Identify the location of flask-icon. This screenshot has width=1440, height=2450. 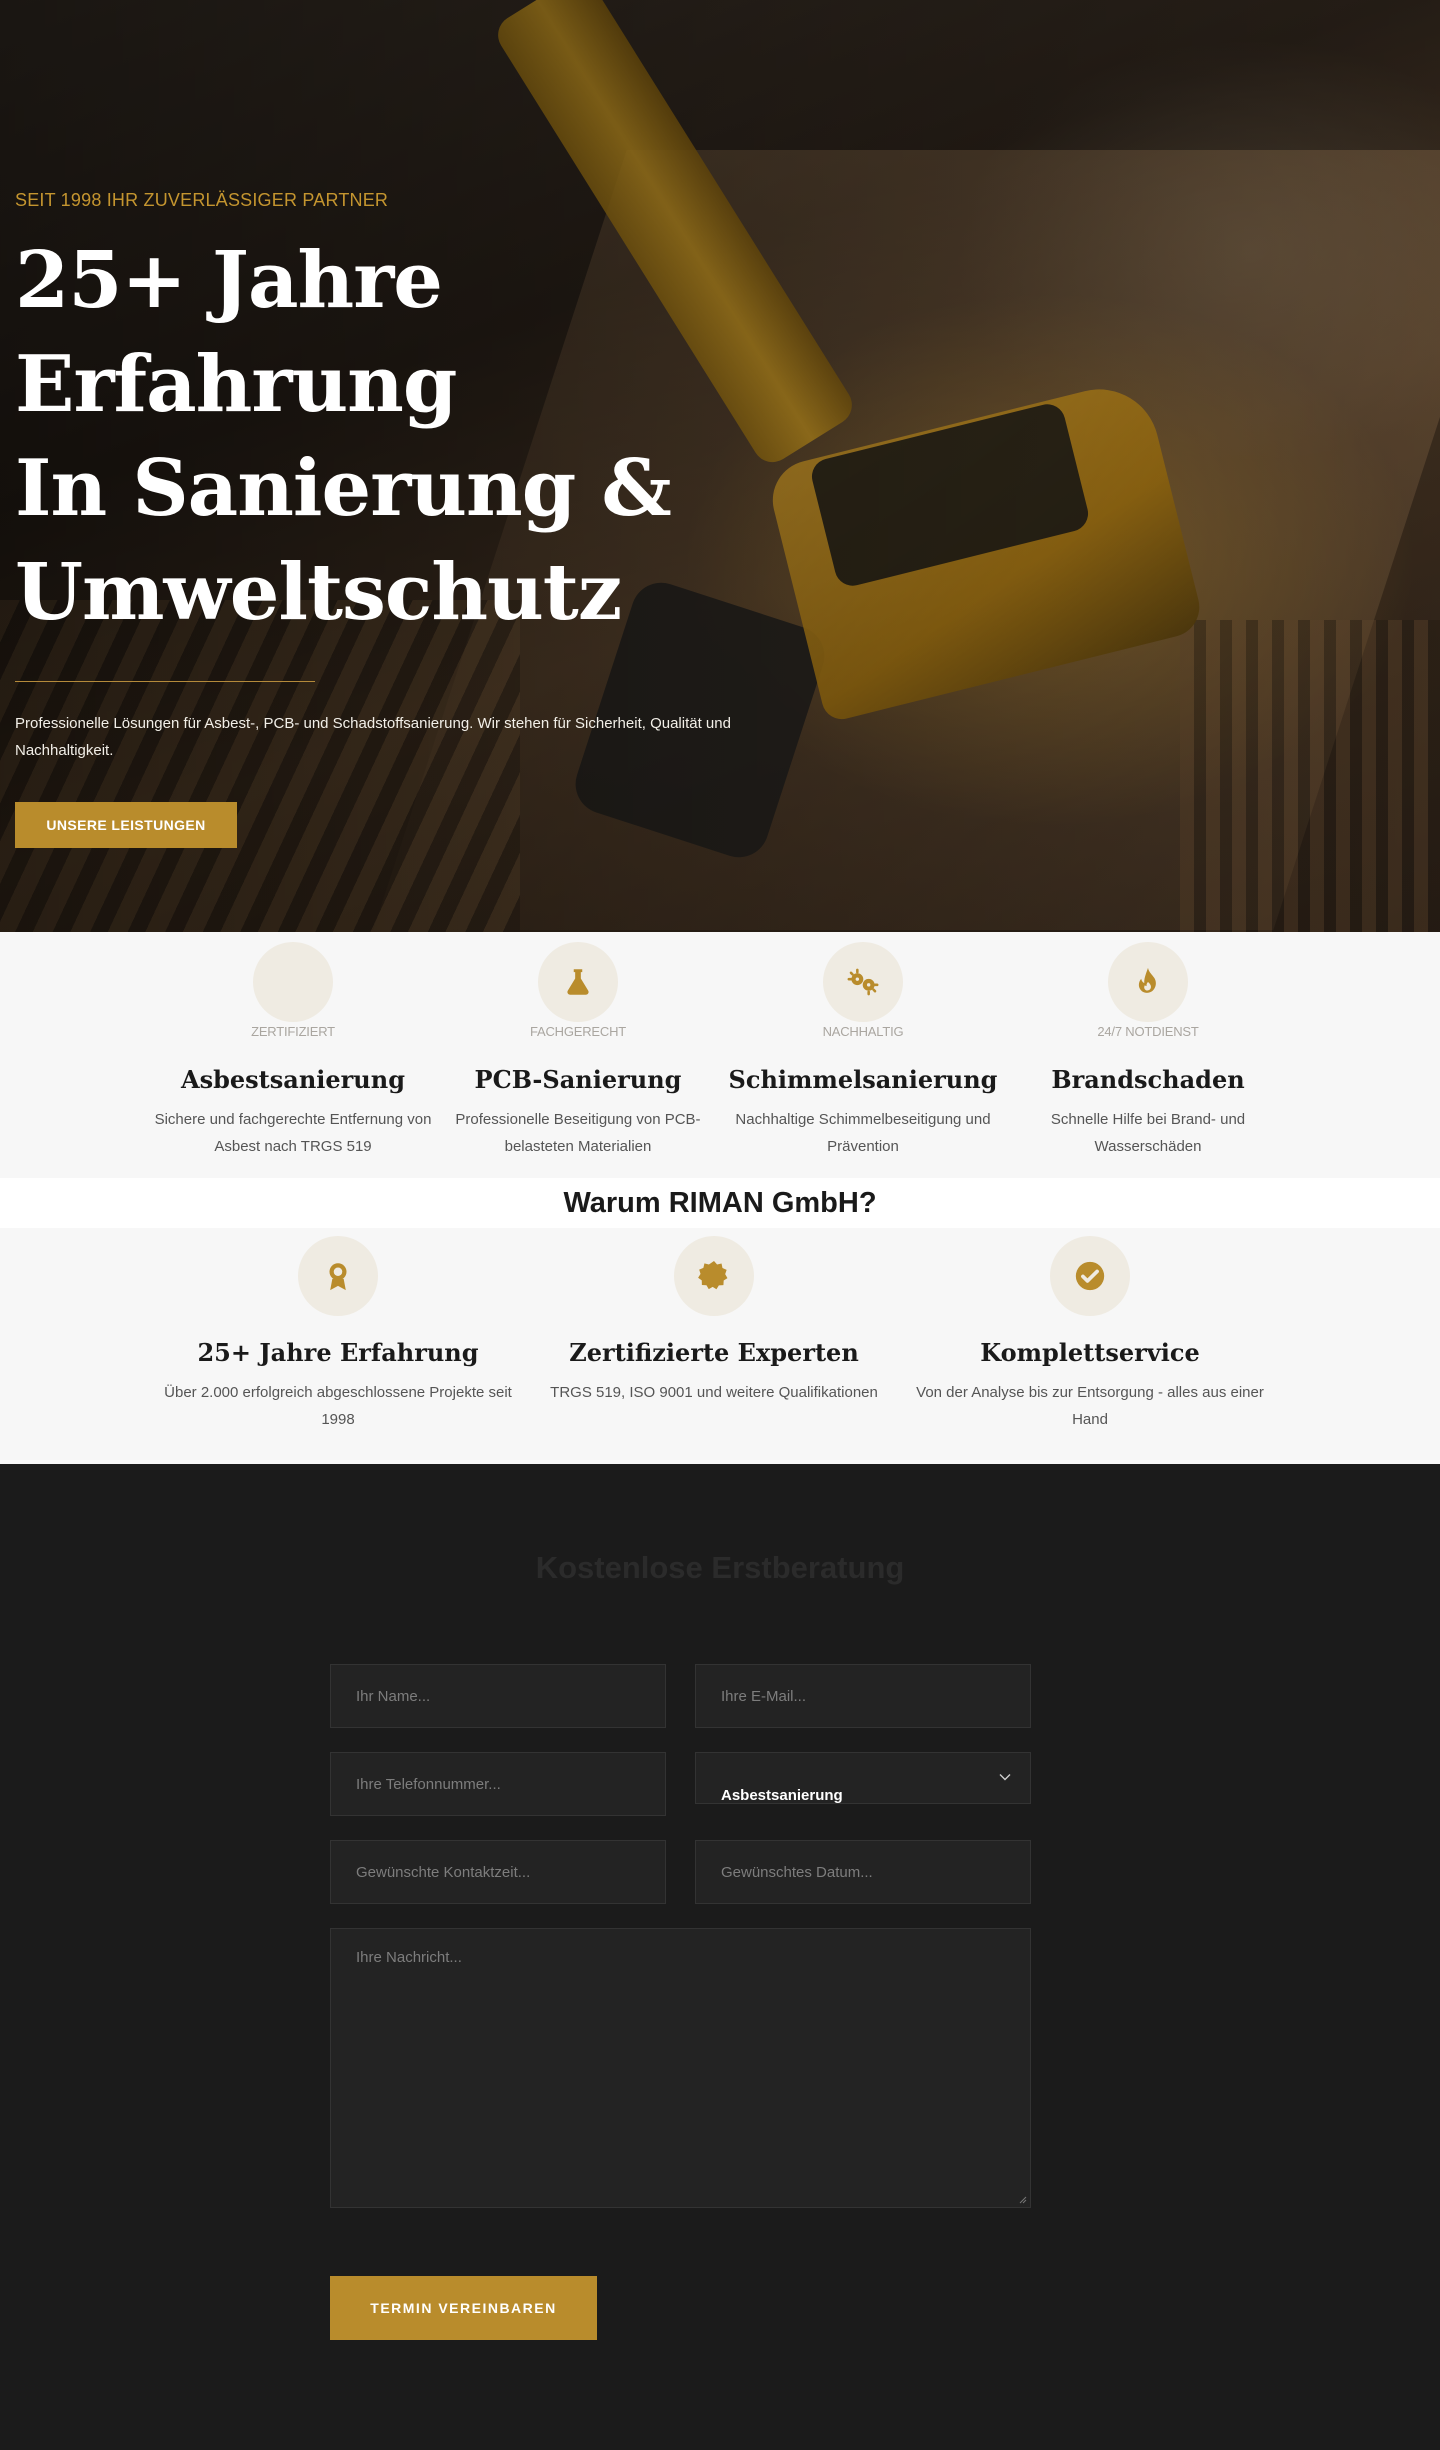
(578, 982).